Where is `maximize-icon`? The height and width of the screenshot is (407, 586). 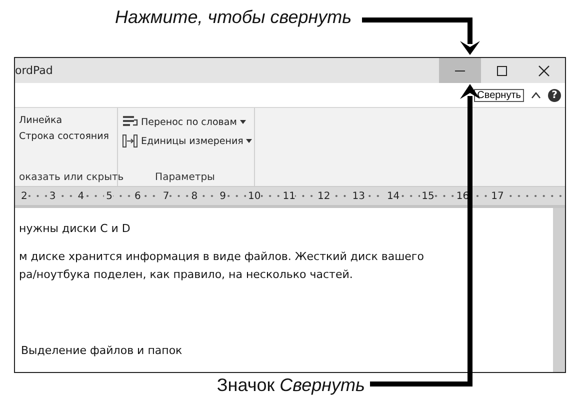 maximize-icon is located at coordinates (502, 70).